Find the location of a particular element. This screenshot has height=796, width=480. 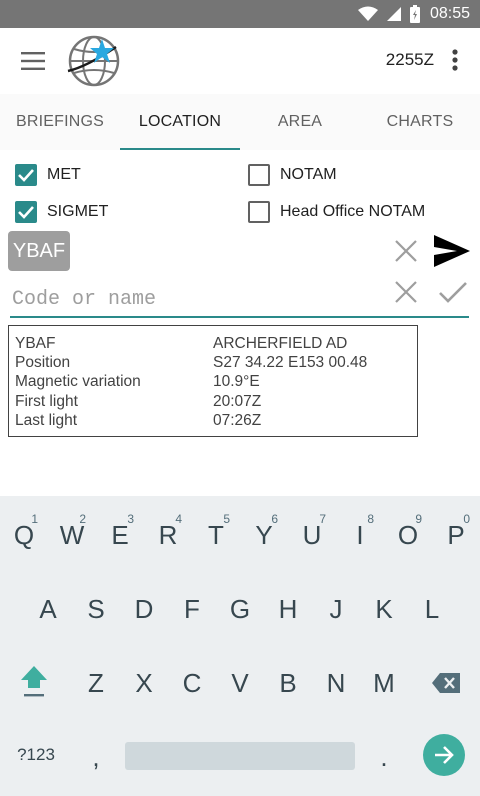

key-r: R4 is located at coordinates (168, 535).